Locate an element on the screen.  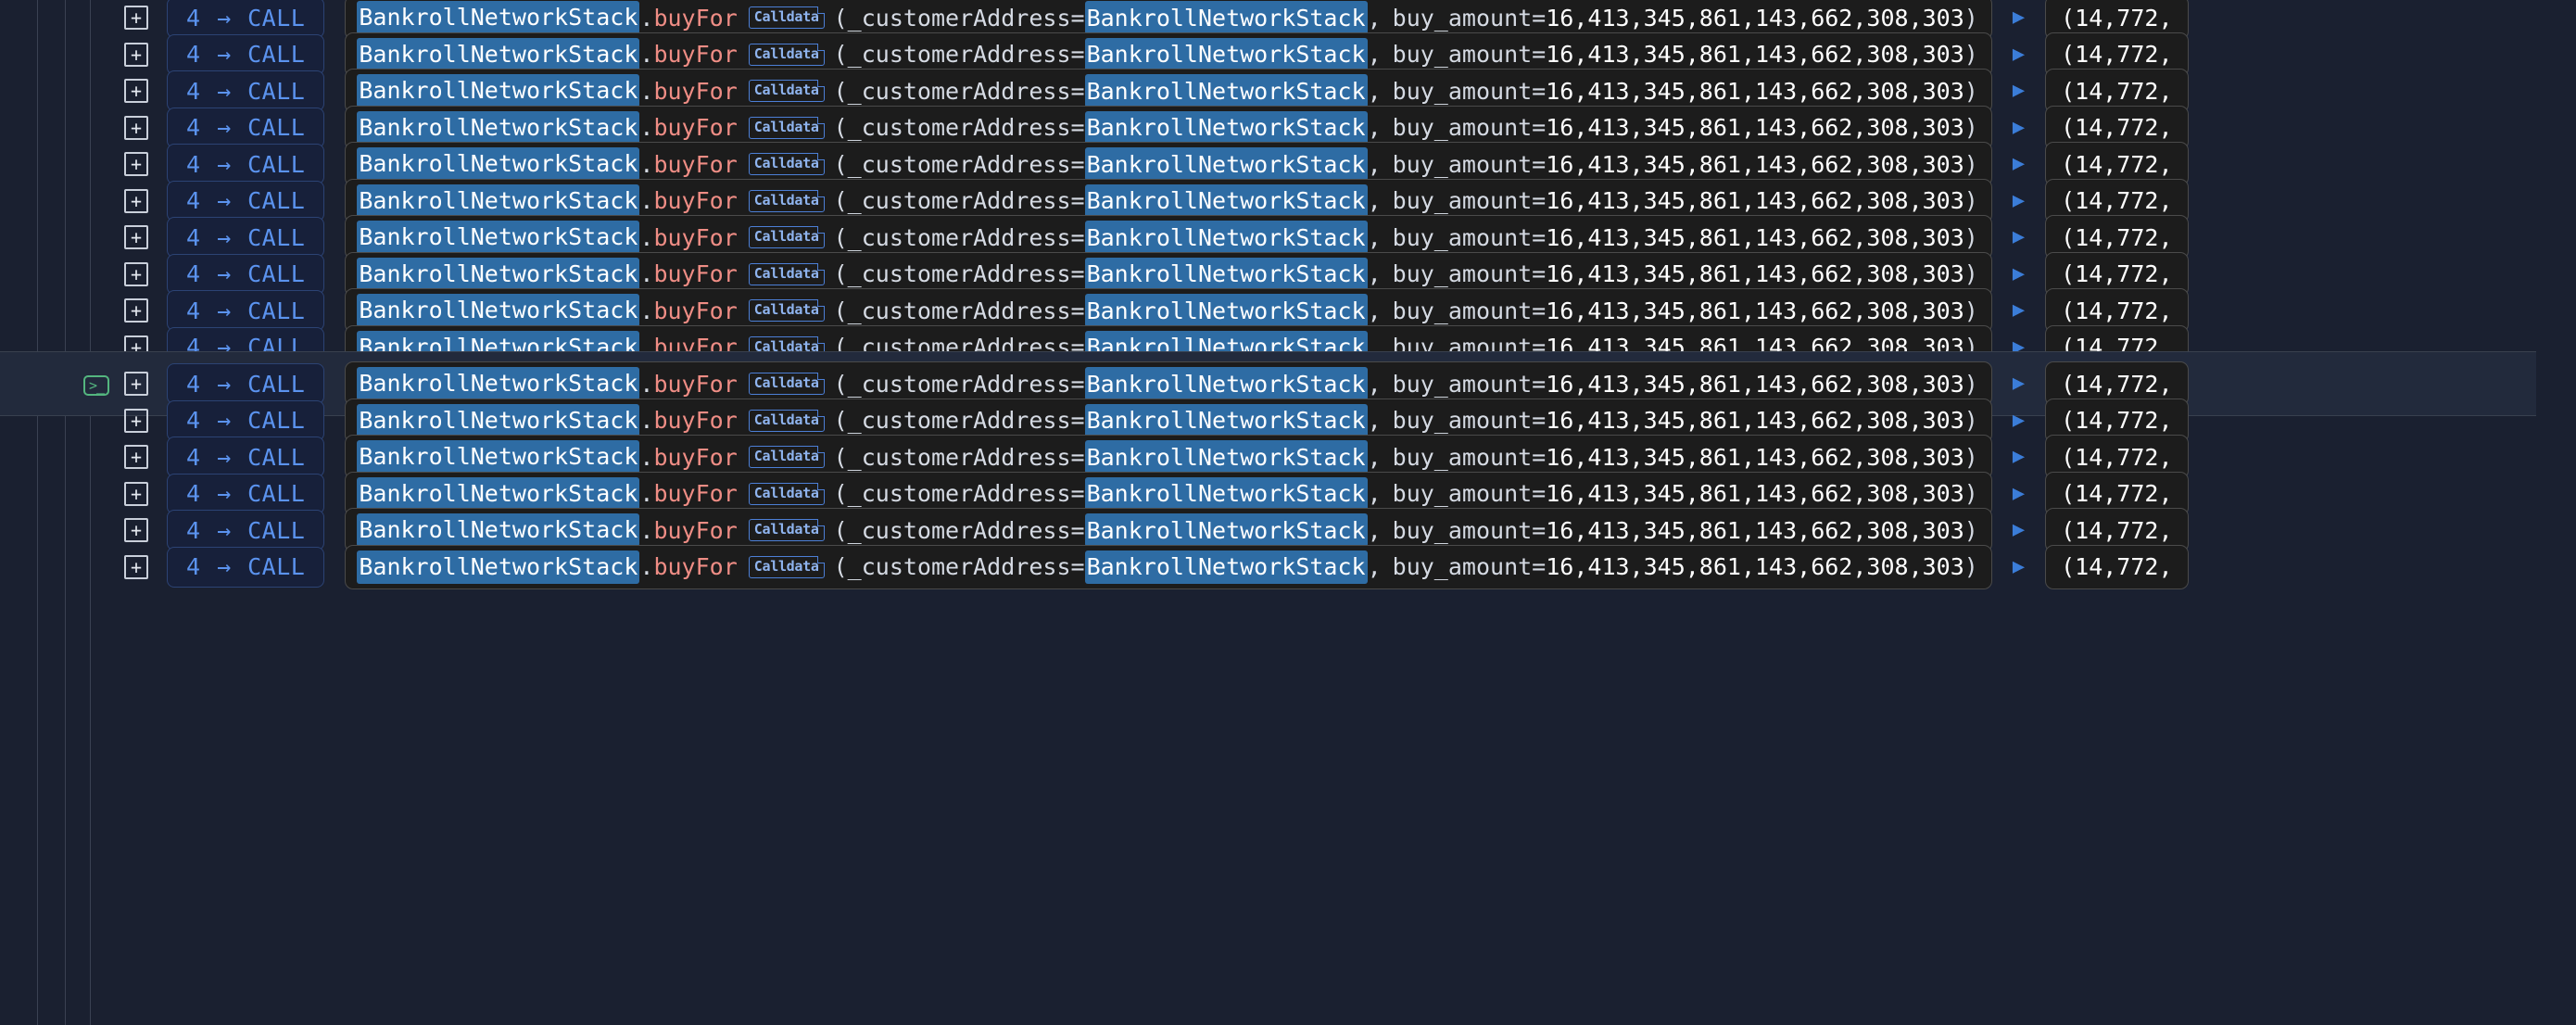
function-name: buyFor is located at coordinates (696, 566).